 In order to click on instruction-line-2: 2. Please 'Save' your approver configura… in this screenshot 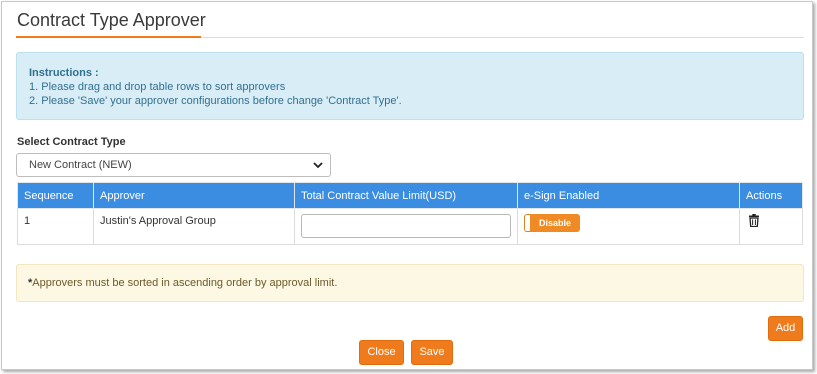, I will do `click(215, 101)`.